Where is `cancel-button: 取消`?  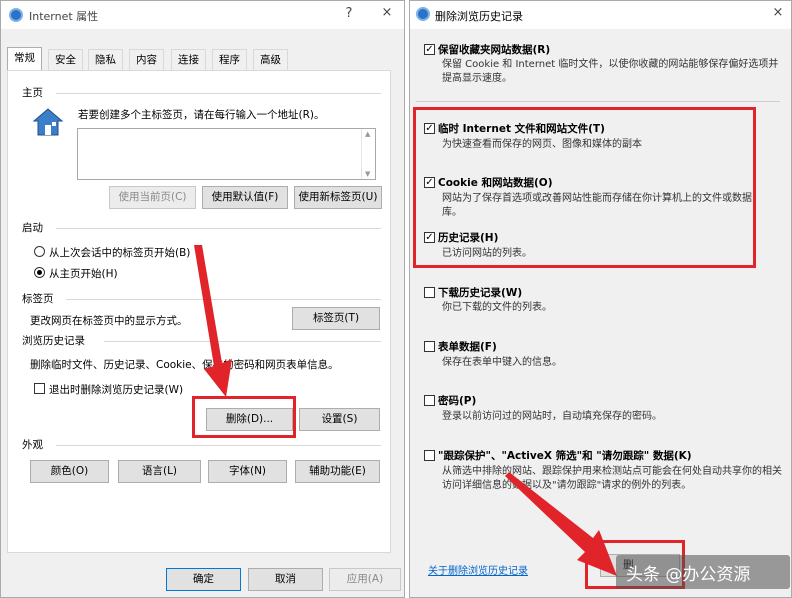 cancel-button: 取消 is located at coordinates (285, 579).